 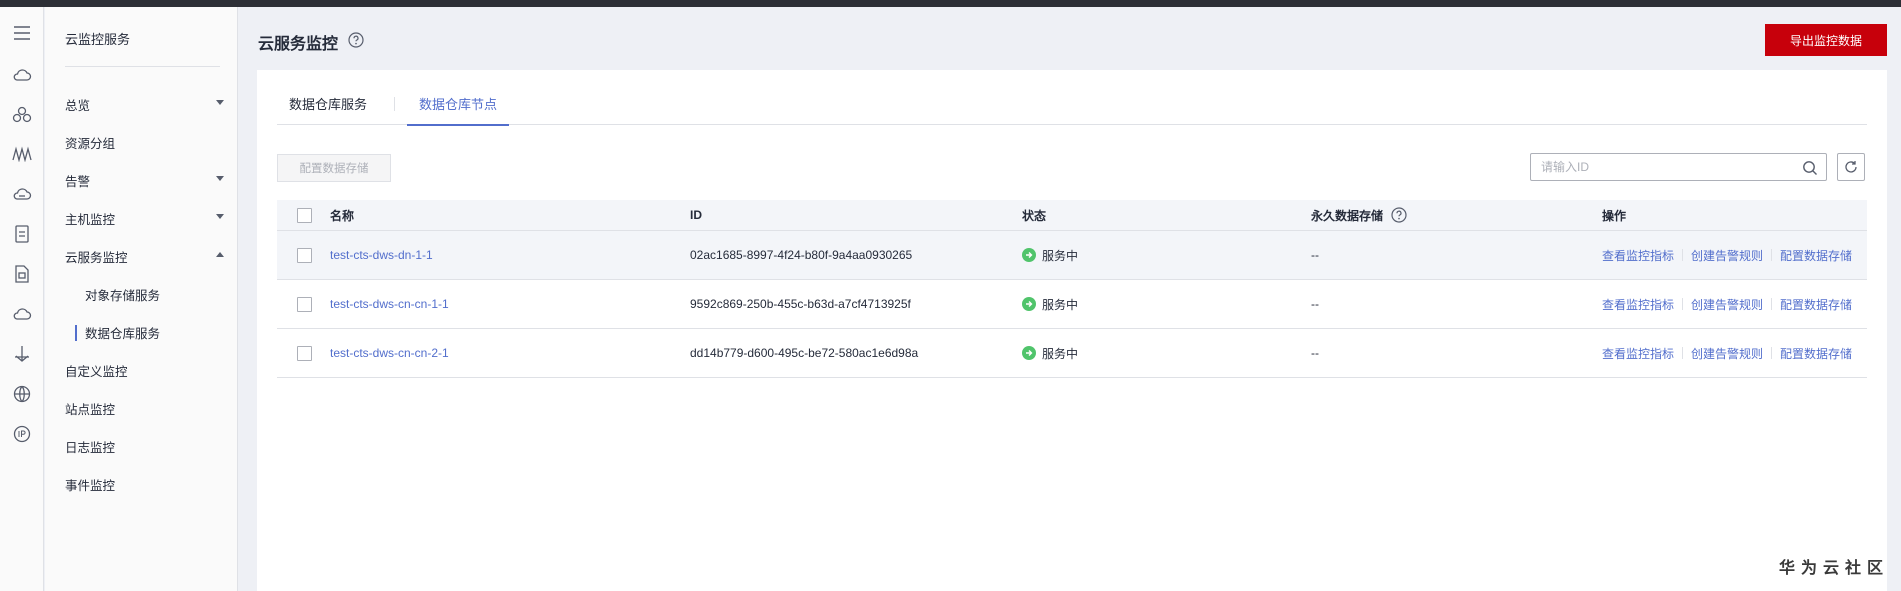 What do you see at coordinates (22, 299) in the screenshot?
I see `icon-rail` at bounding box center [22, 299].